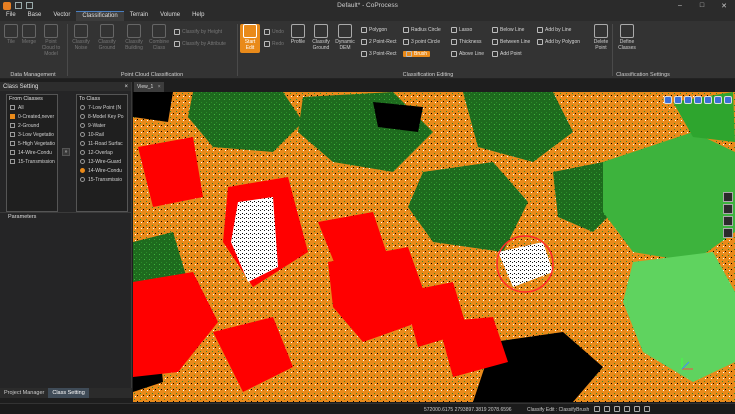  What do you see at coordinates (32, 134) in the screenshot?
I see `from-class-item: 3-Low Vegetatio` at bounding box center [32, 134].